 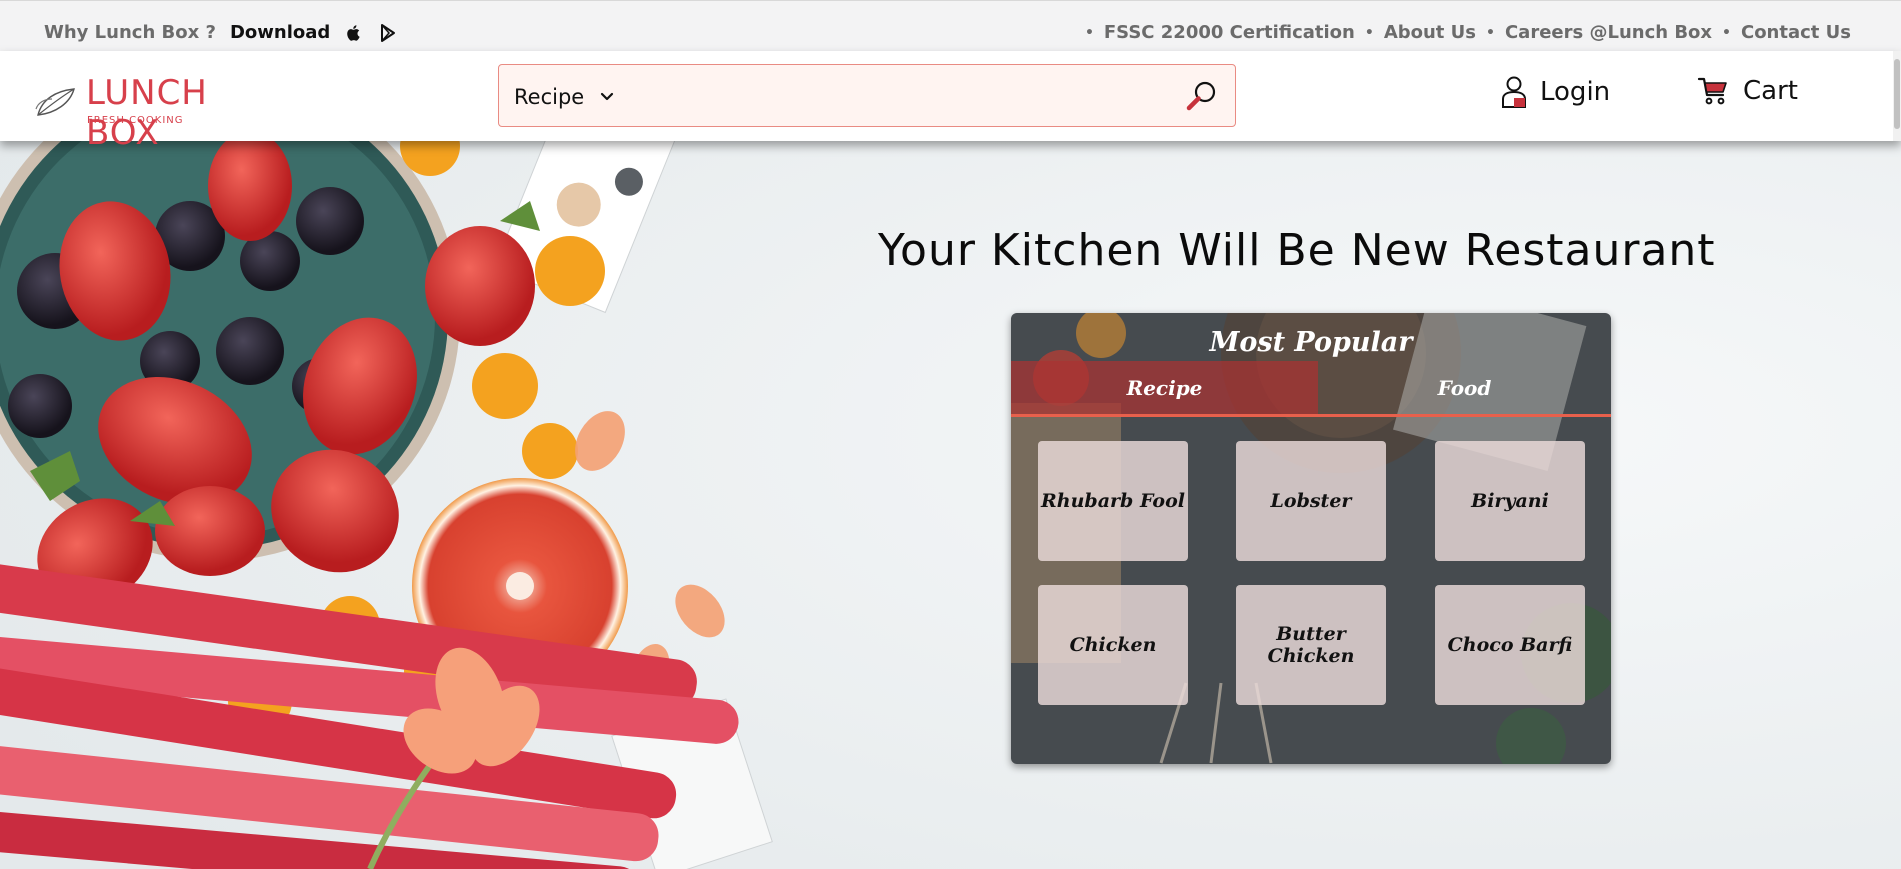 What do you see at coordinates (867, 95) in the screenshot?
I see `search-bar: Recipe` at bounding box center [867, 95].